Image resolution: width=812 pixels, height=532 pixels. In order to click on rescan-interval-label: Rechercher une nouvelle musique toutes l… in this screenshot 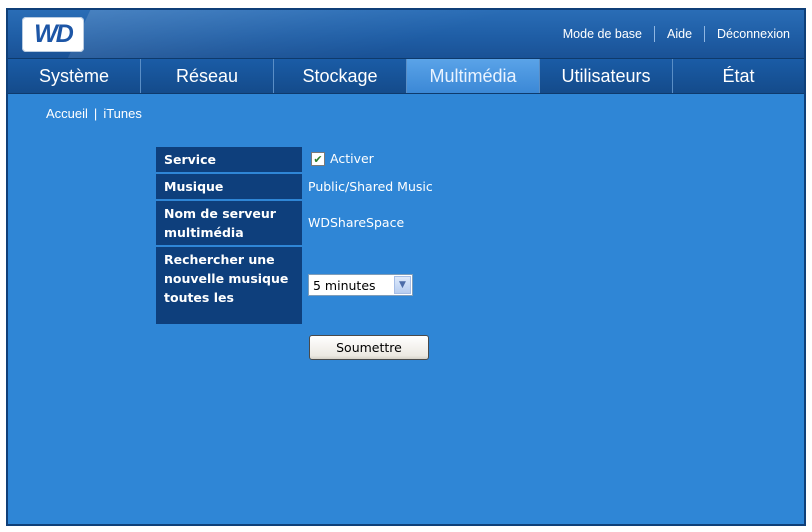, I will do `click(229, 285)`.